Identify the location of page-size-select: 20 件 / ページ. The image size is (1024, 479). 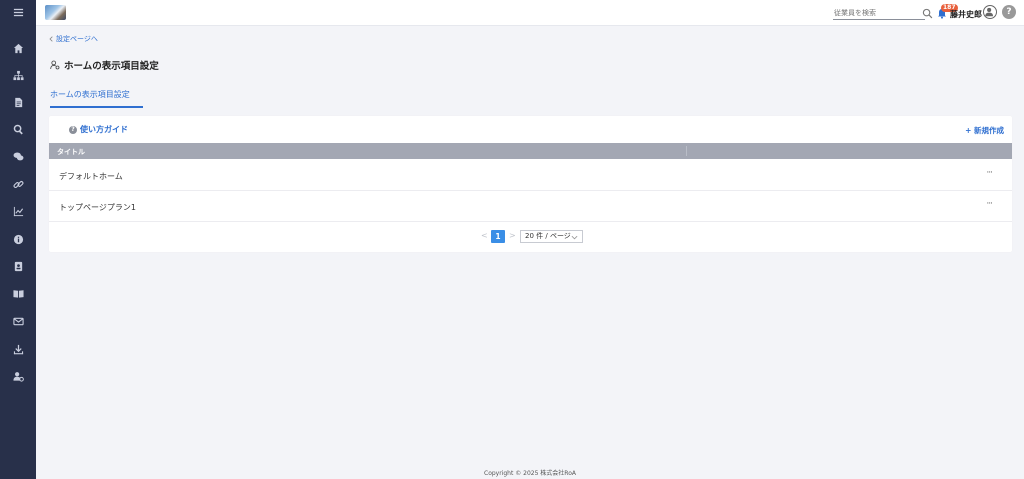
(551, 236).